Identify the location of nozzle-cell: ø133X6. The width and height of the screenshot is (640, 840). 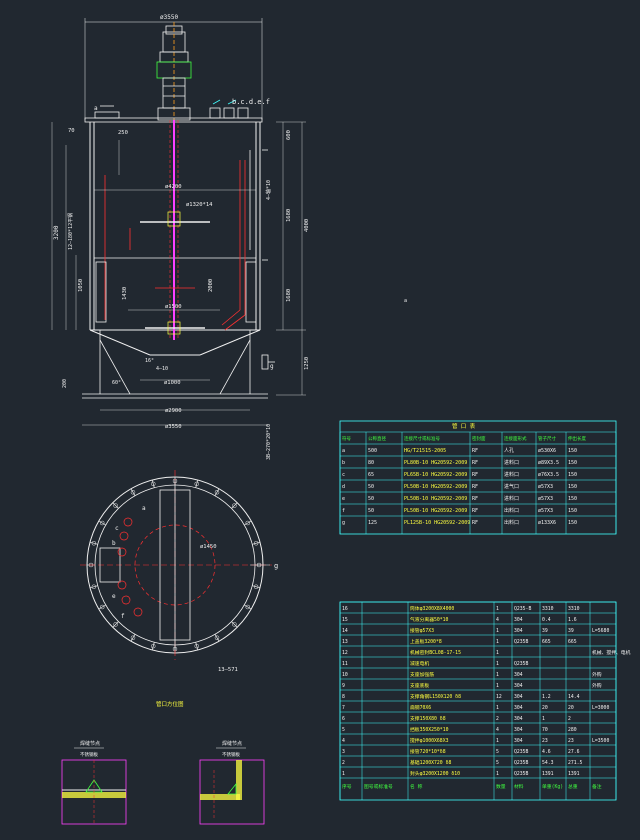
(547, 523).